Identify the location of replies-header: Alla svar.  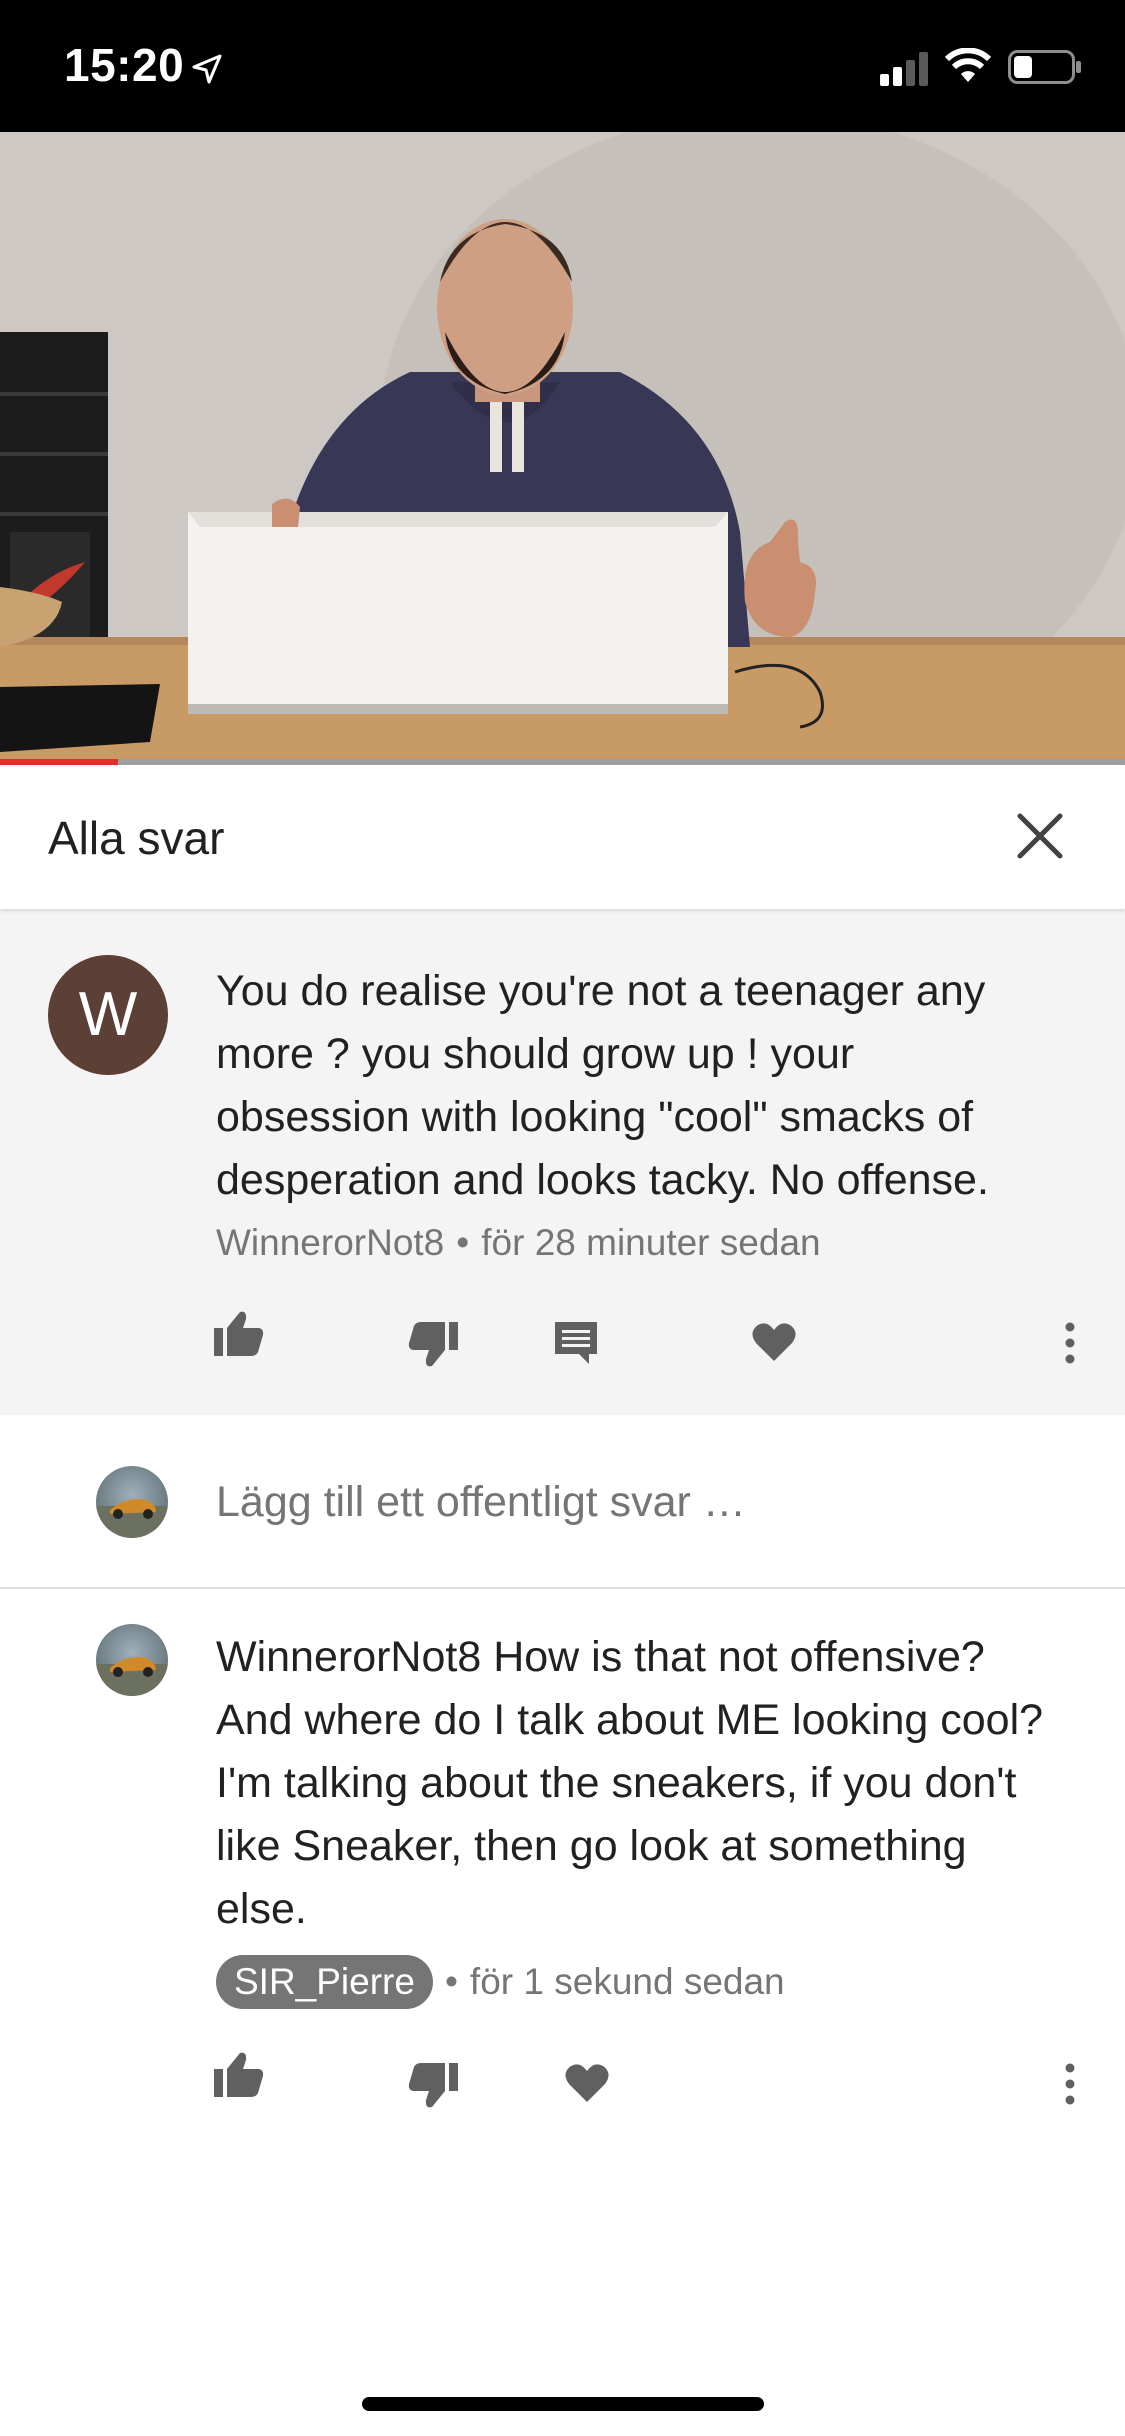
(562, 837).